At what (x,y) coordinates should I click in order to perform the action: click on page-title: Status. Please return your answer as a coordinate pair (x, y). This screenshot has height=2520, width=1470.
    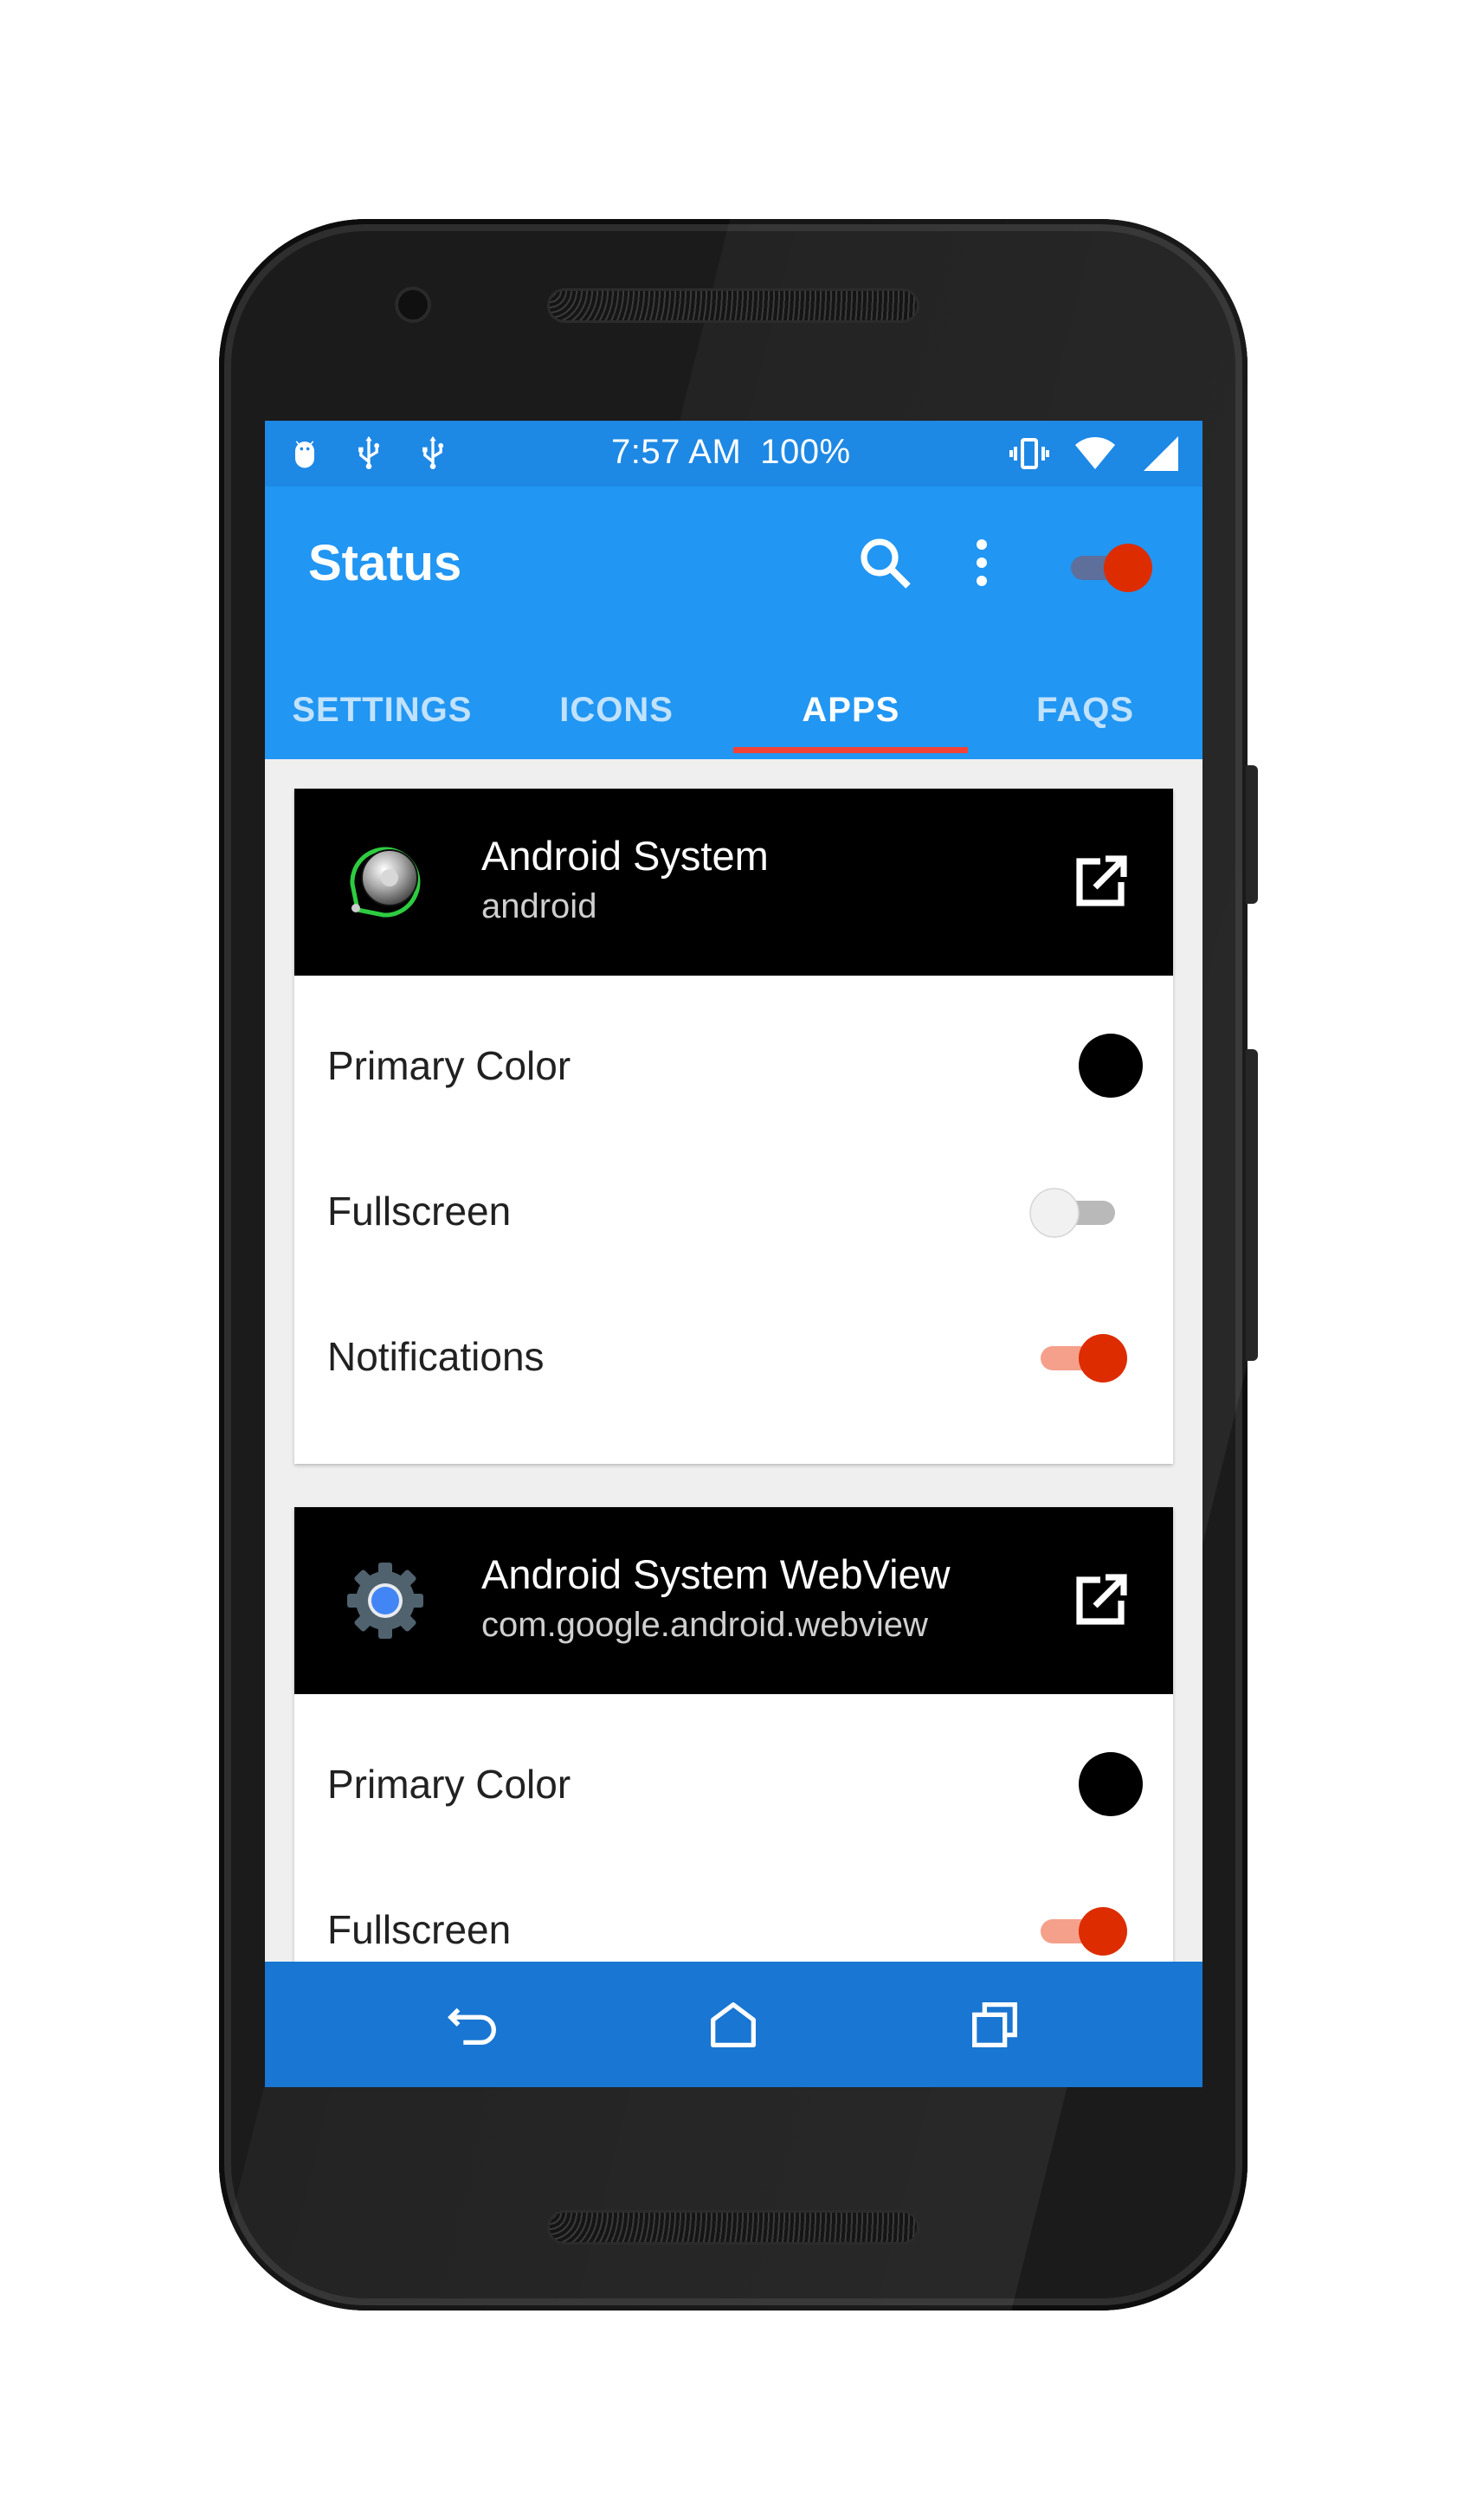
    Looking at the image, I should click on (385, 563).